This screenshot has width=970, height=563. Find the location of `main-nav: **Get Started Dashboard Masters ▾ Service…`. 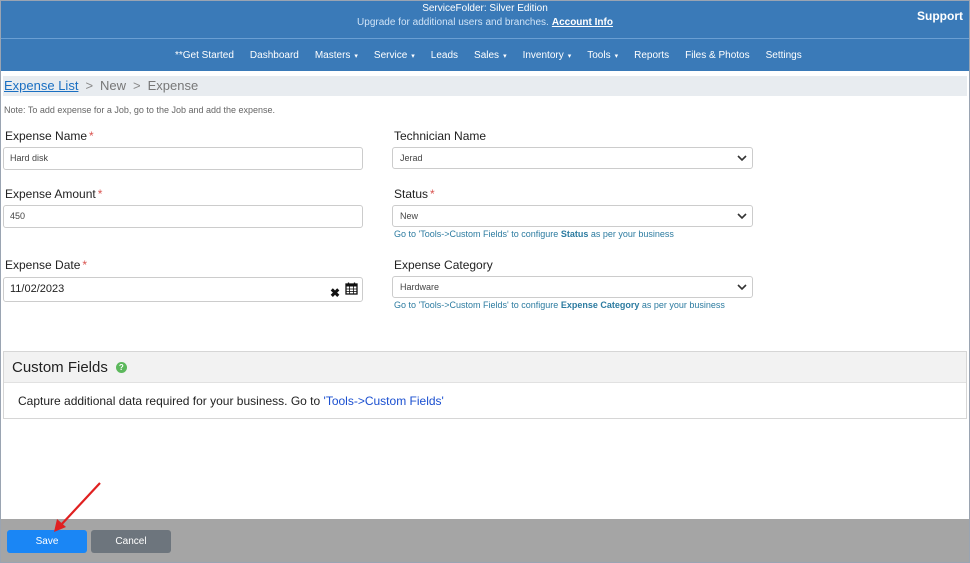

main-nav: **Get Started Dashboard Masters ▾ Service… is located at coordinates (485, 54).